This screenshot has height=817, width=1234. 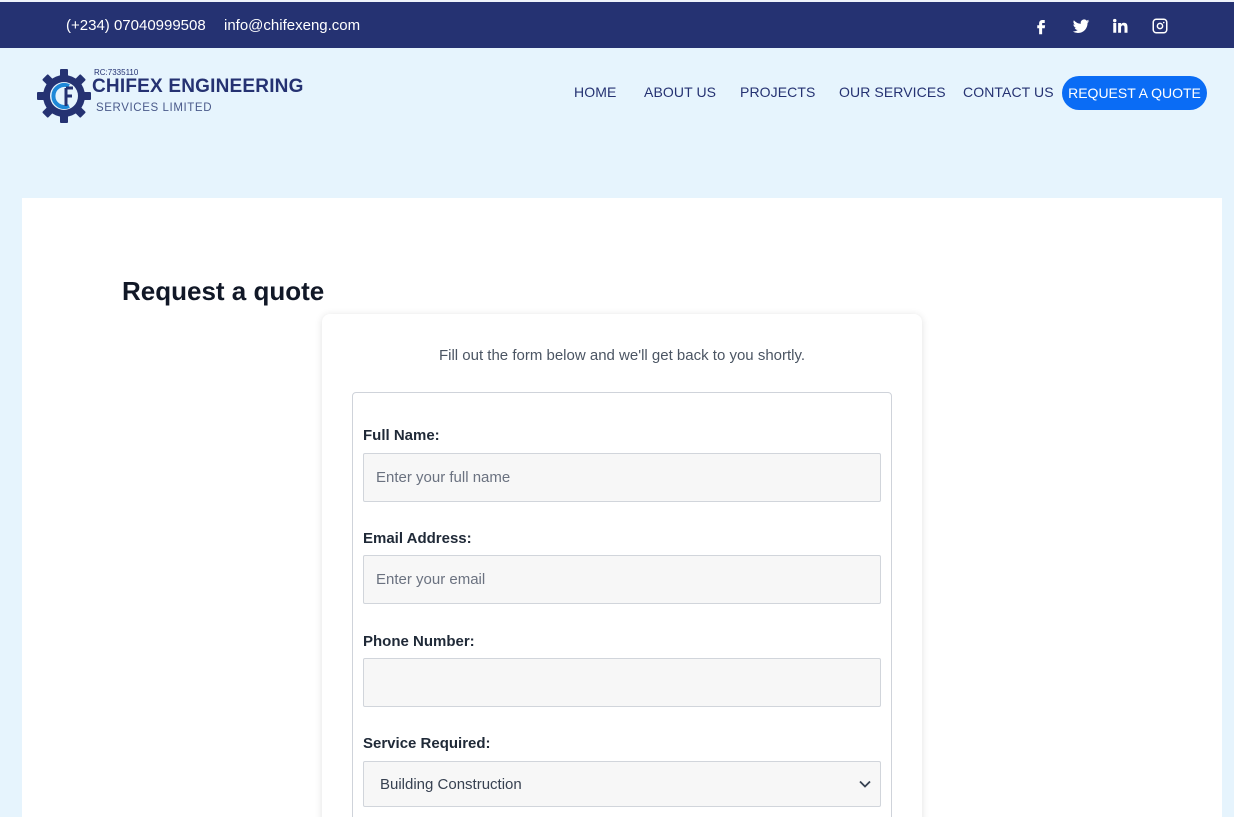 I want to click on email-link: info@chifexeng.com, so click(x=292, y=25).